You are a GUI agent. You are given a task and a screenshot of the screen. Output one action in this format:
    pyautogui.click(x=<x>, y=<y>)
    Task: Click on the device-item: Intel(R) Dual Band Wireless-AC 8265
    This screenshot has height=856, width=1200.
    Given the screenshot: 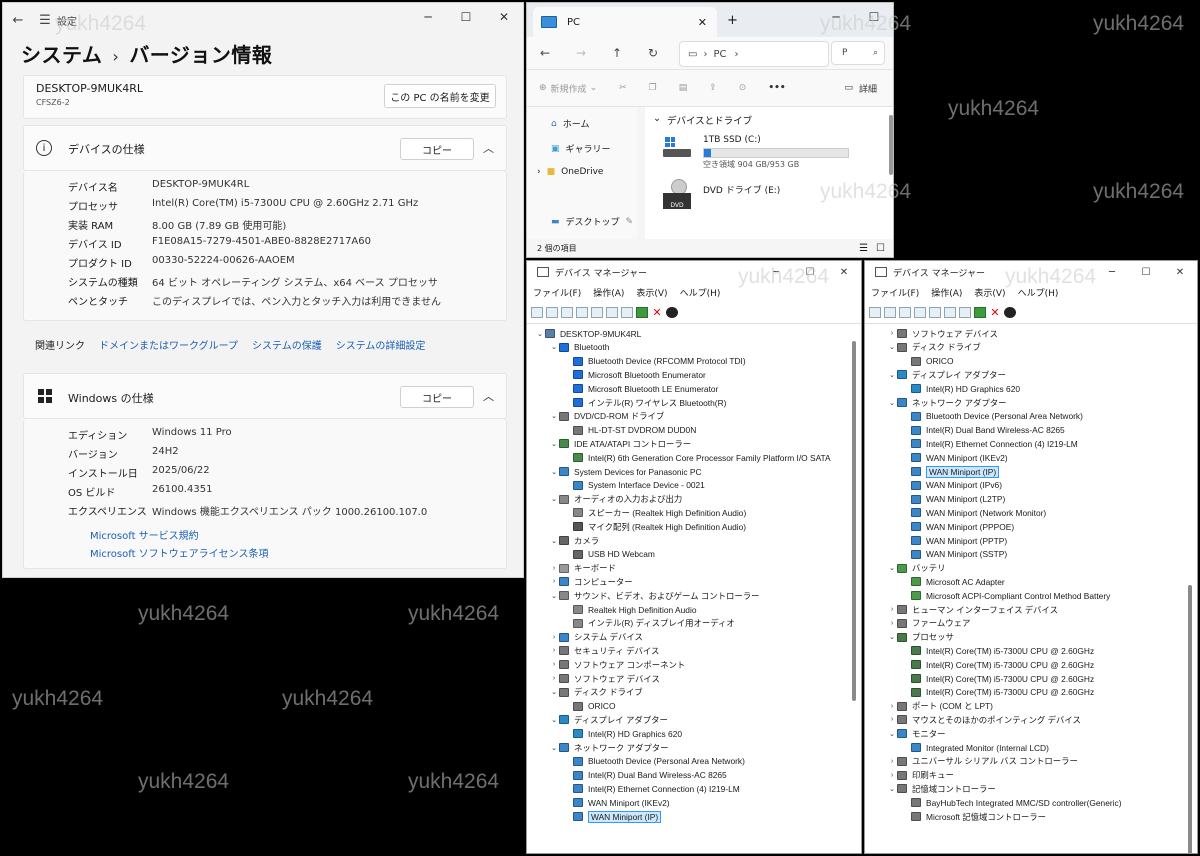 What is the action you would take?
    pyautogui.click(x=983, y=430)
    